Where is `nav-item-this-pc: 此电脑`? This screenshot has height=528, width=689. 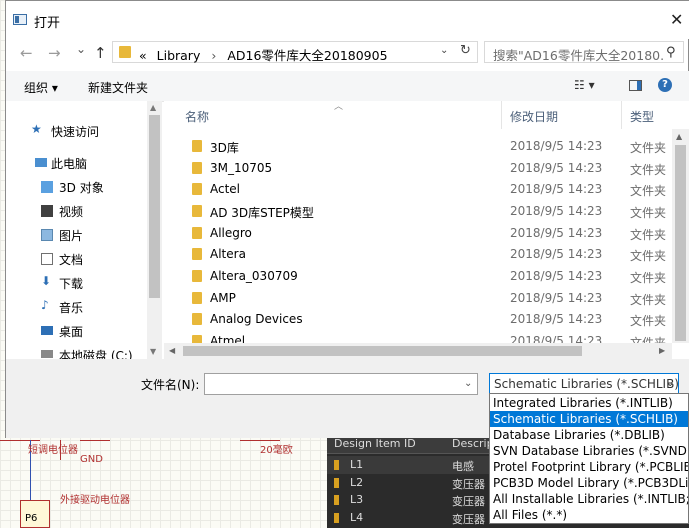
nav-item-this-pc: 此电脑 is located at coordinates (76, 163).